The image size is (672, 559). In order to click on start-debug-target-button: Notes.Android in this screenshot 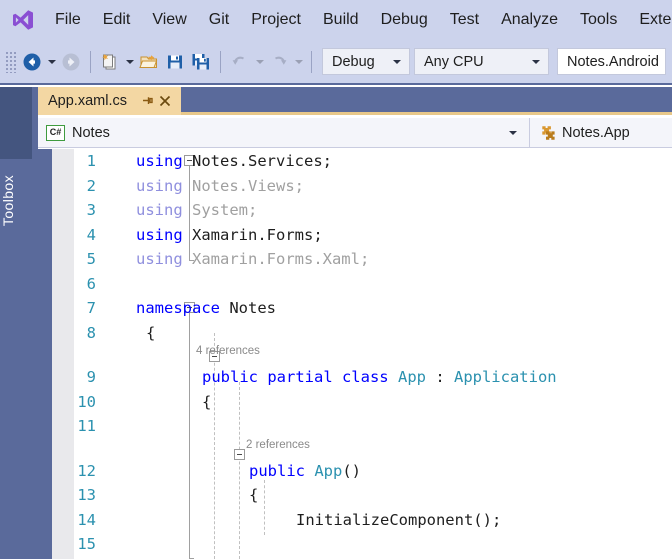, I will do `click(611, 61)`.